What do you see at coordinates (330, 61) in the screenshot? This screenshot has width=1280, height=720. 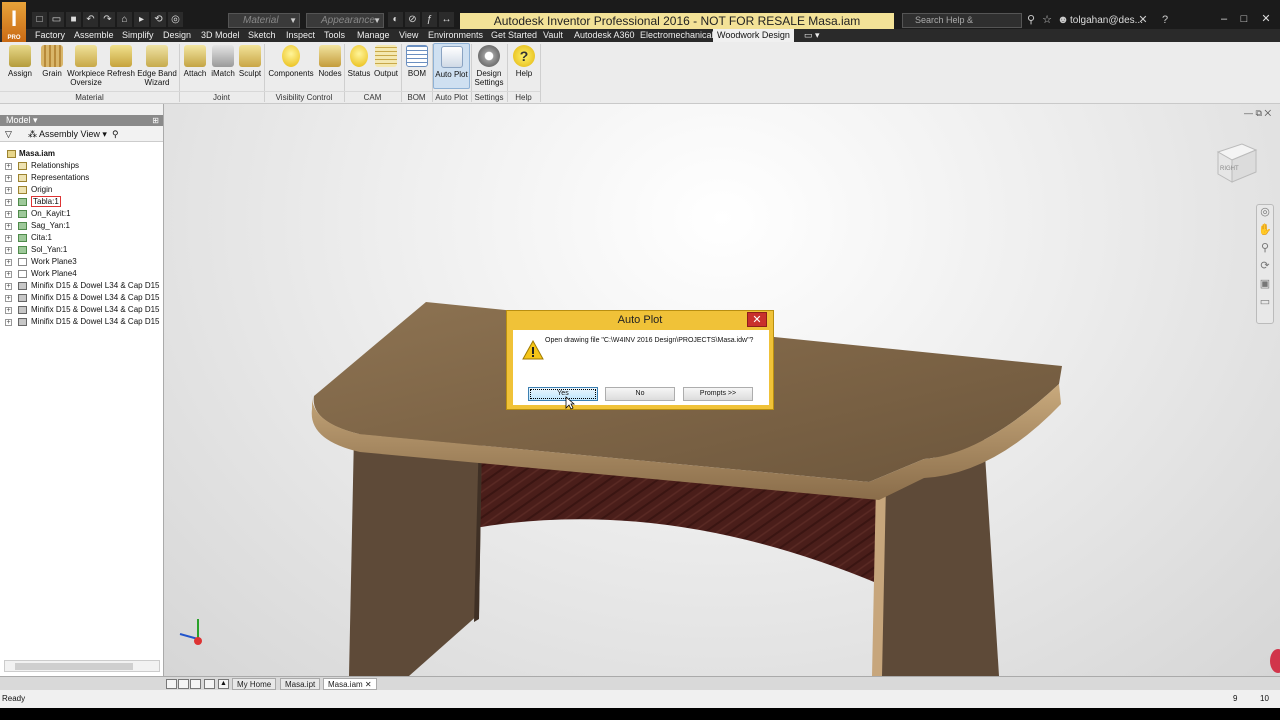 I see `nodes-button: Nodes` at bounding box center [330, 61].